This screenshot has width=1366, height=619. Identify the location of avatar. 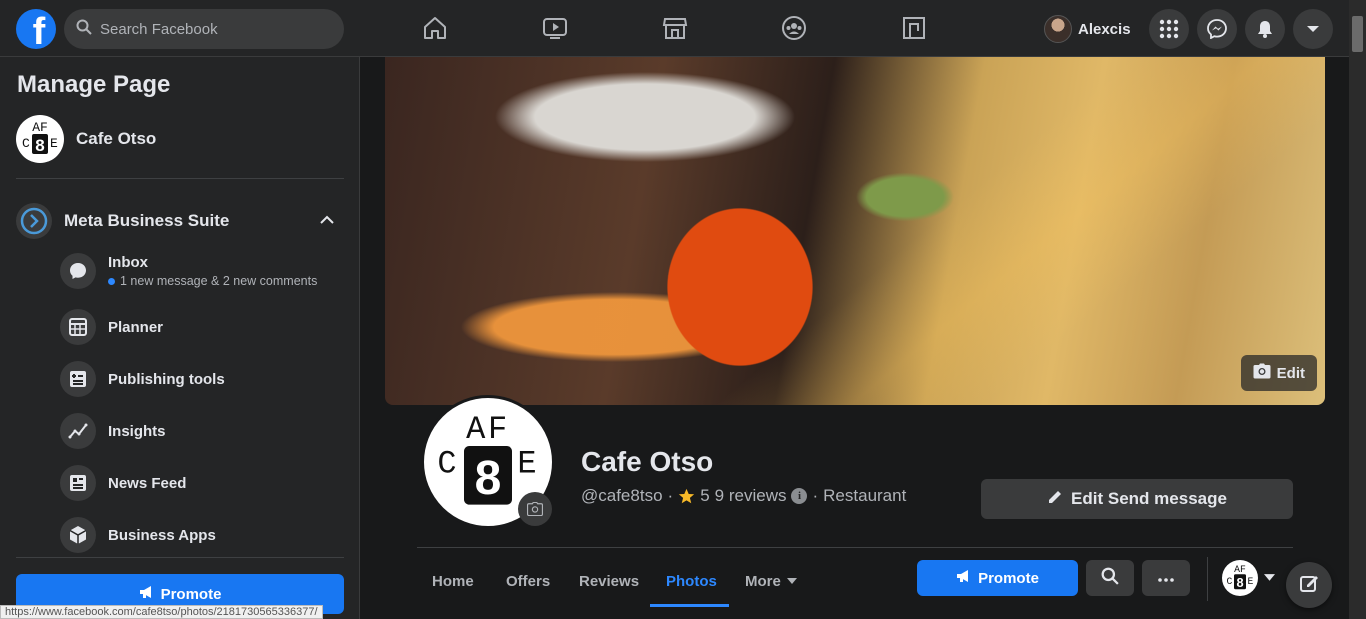
(1058, 29).